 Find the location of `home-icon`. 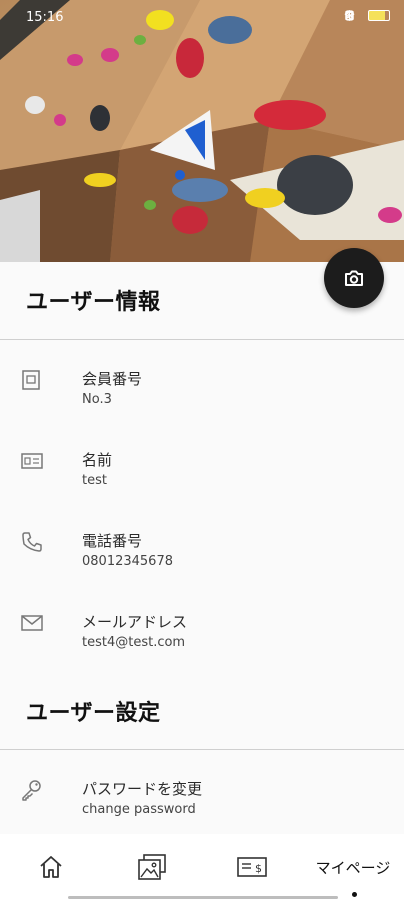

home-icon is located at coordinates (51, 867).